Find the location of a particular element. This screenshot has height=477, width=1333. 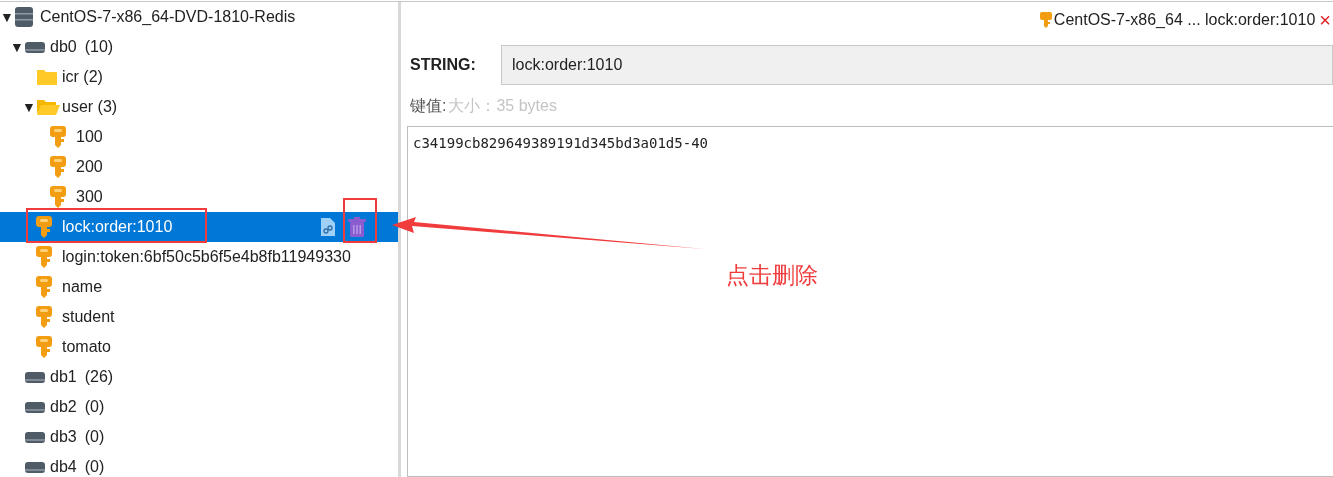

tree-item-label: 100 is located at coordinates (89, 137).